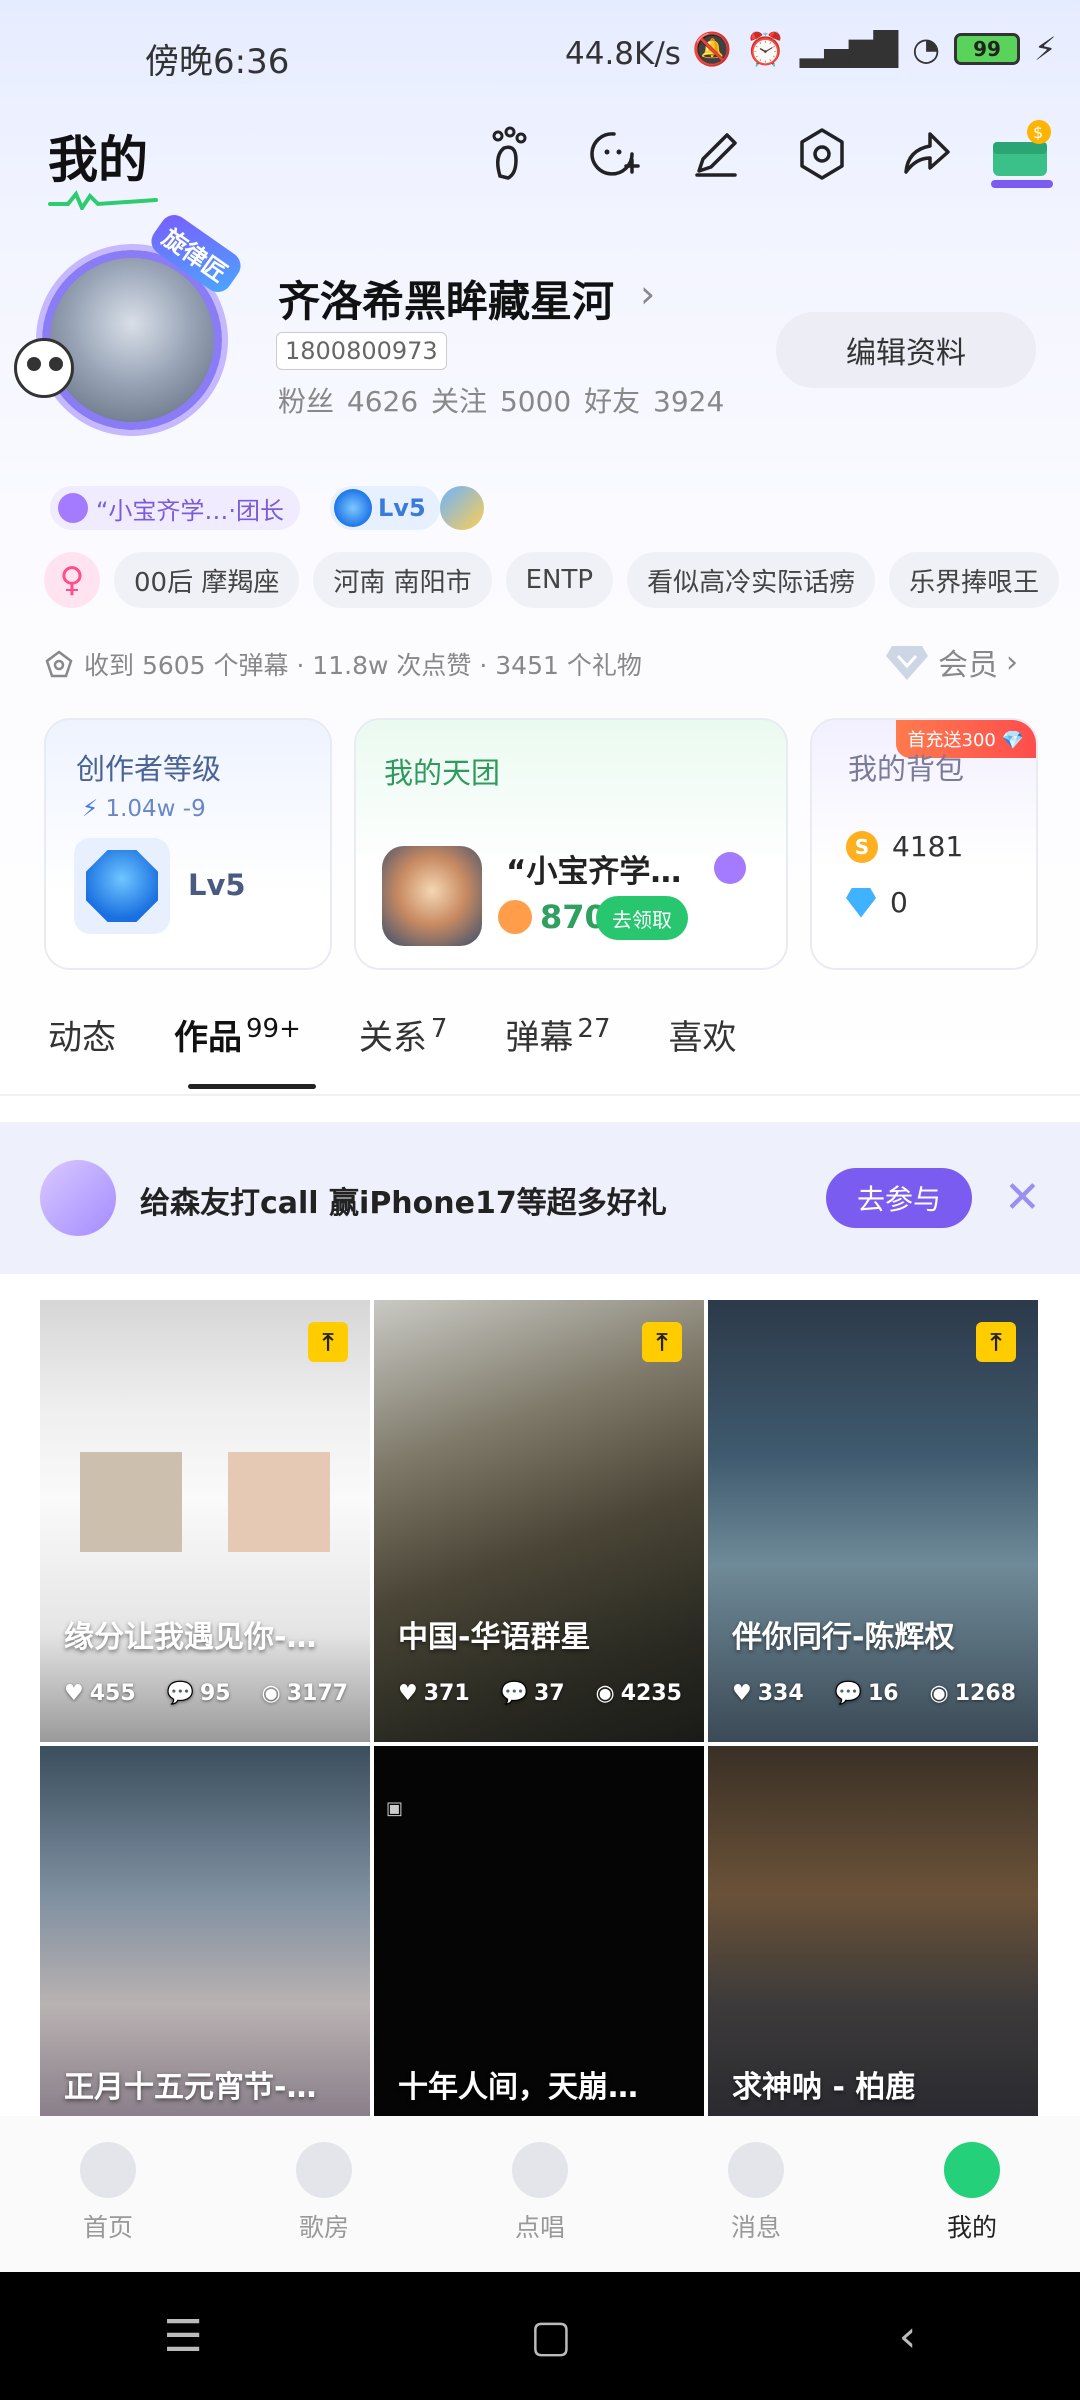 This screenshot has width=1080, height=2400. Describe the element at coordinates (540, 2170) in the screenshot. I see `microphone-icon` at that location.